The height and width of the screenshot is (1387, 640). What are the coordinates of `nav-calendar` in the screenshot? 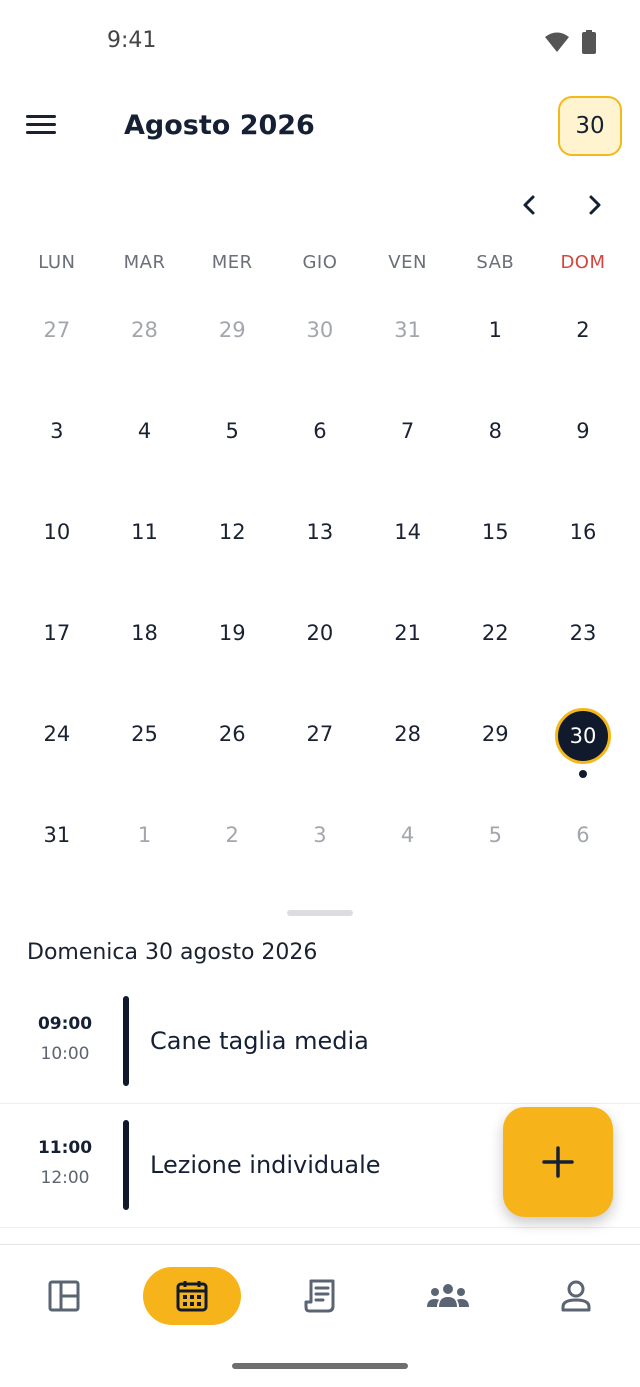 It's located at (192, 1296).